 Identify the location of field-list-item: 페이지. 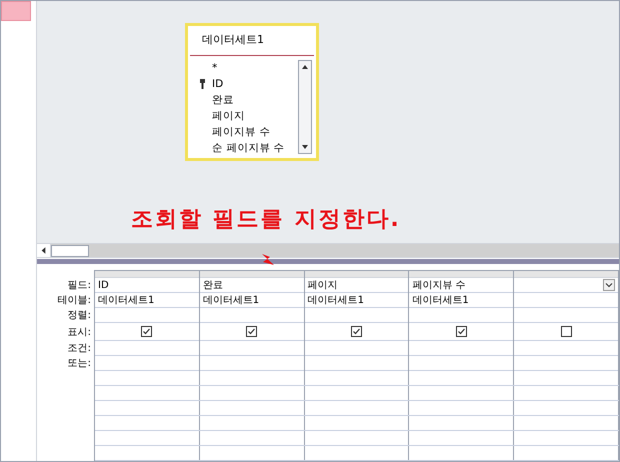
(228, 116).